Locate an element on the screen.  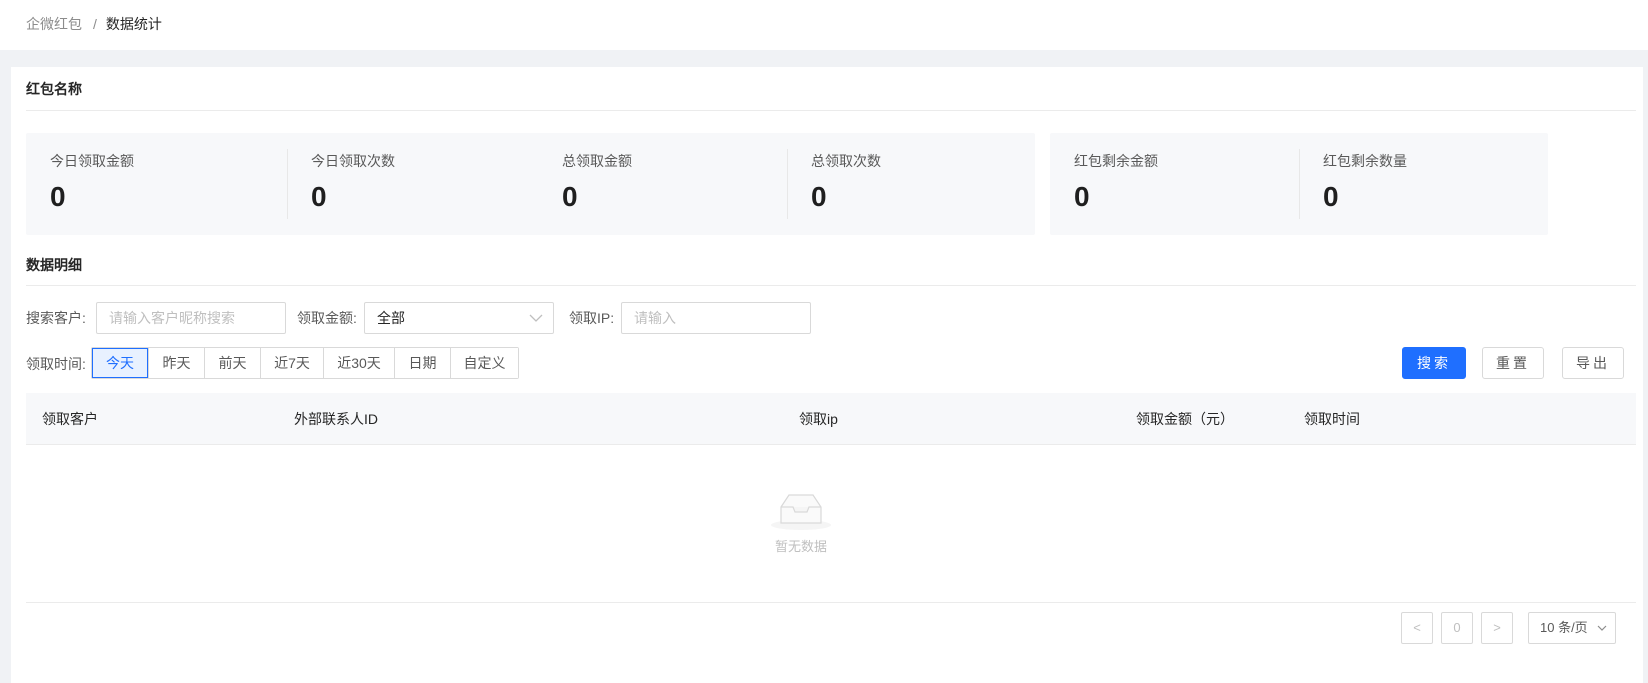
time-filter-label: 领取时间: is located at coordinates (56, 364).